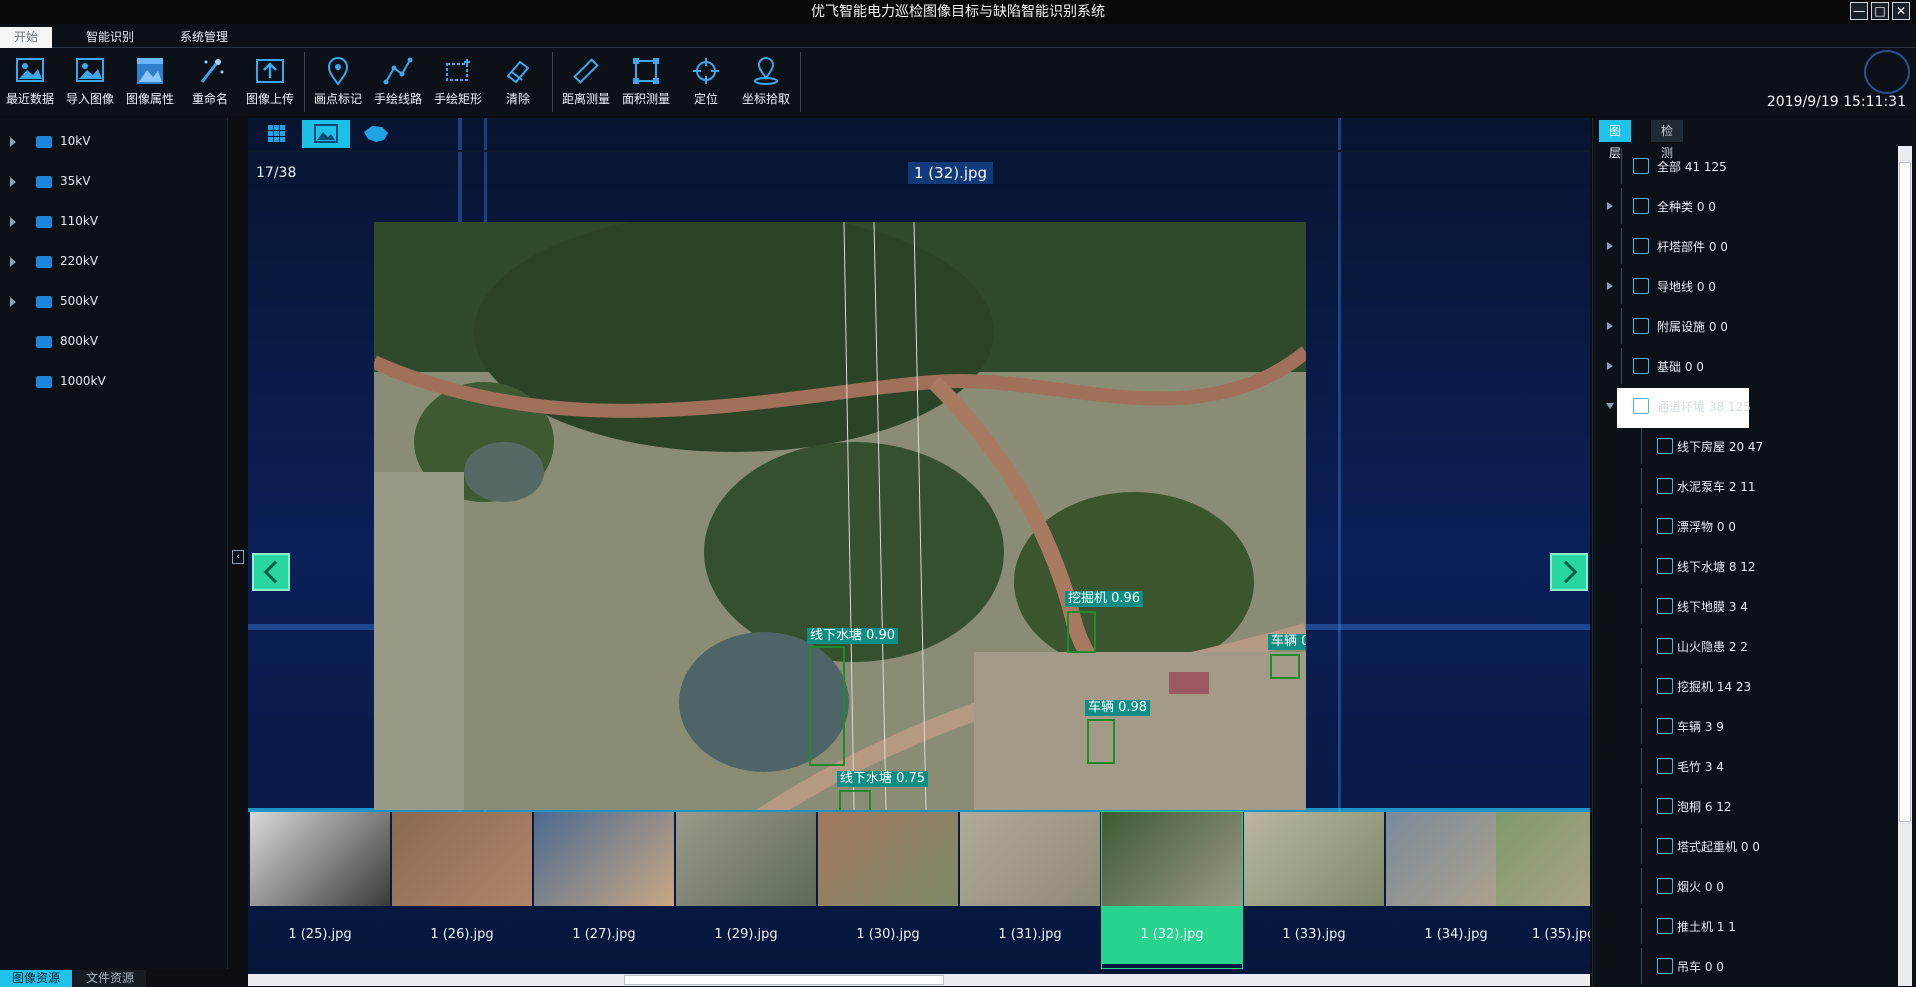  Describe the element at coordinates (26, 37) in the screenshot. I see `menu-tab-start: 开始` at that location.